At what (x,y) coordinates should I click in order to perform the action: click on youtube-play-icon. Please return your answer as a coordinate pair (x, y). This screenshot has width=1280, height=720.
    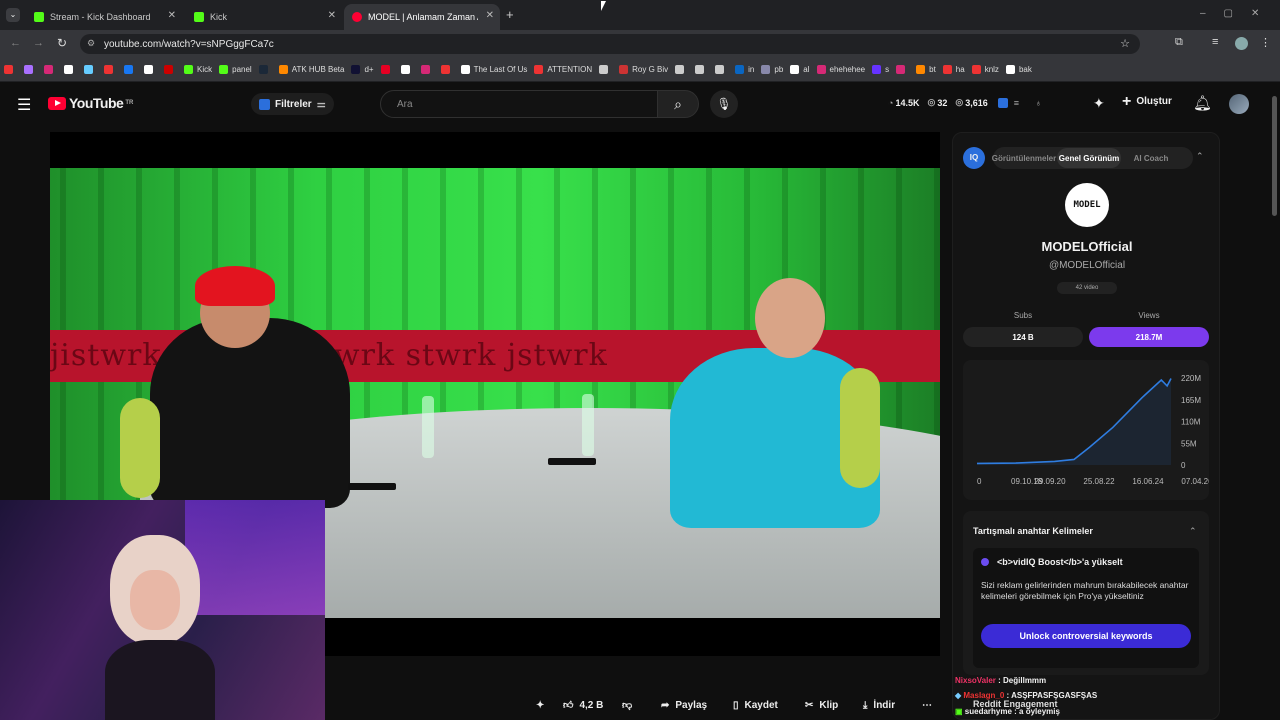
    Looking at the image, I should click on (57, 103).